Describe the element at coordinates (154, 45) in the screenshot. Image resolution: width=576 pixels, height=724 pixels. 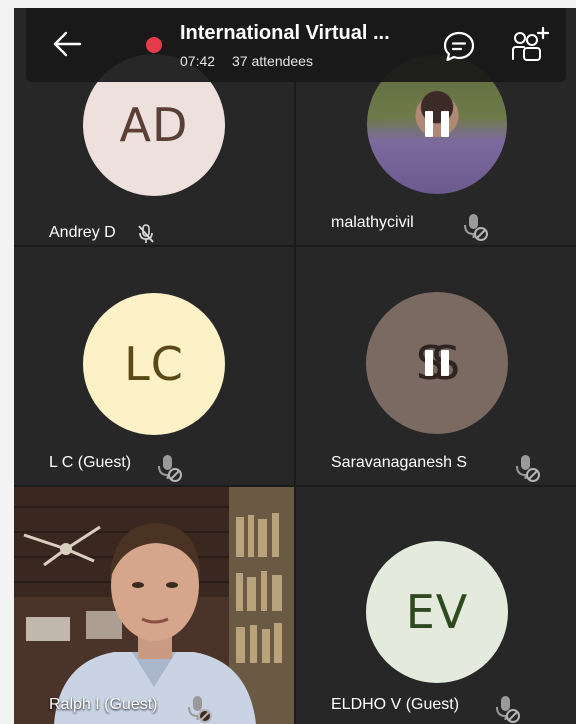
I see `recording-dot-icon` at that location.